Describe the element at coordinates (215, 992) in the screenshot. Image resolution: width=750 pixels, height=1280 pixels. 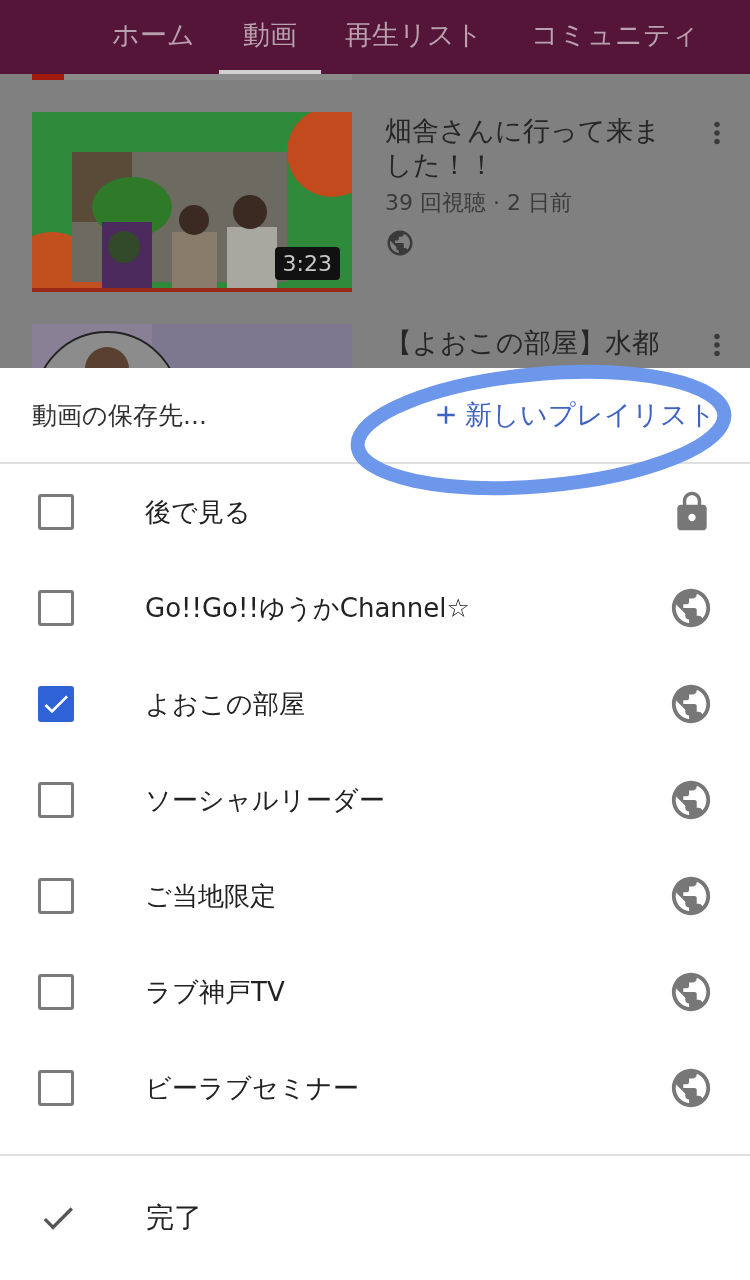
I see `playlist-name: ラブ神戸TV` at that location.